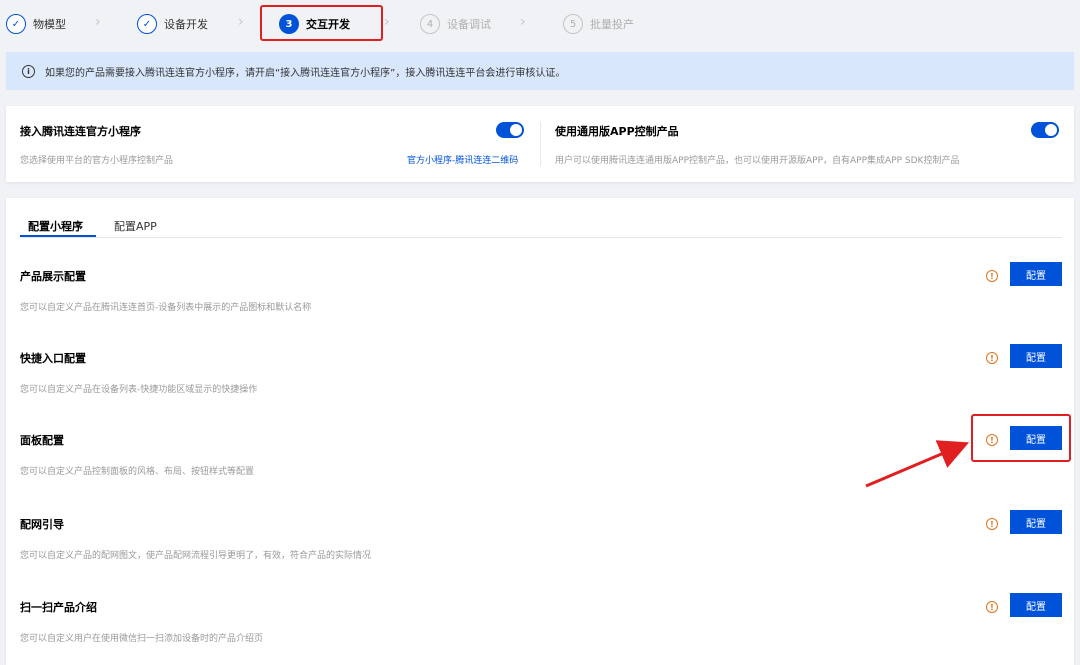 The width and height of the screenshot is (1080, 665). I want to click on tab-app: 配置APP, so click(135, 226).